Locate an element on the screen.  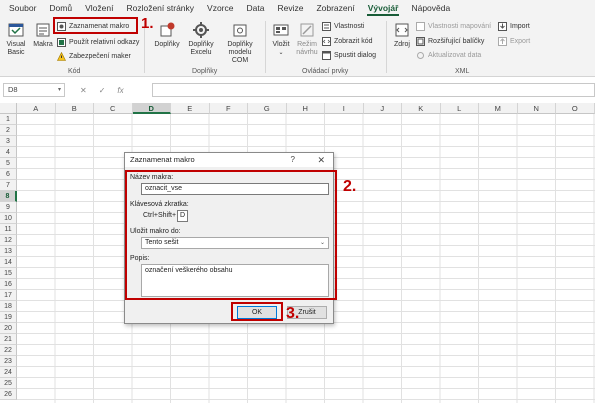
view-code-button: Zobrazit kód is located at coordinates (347, 41).